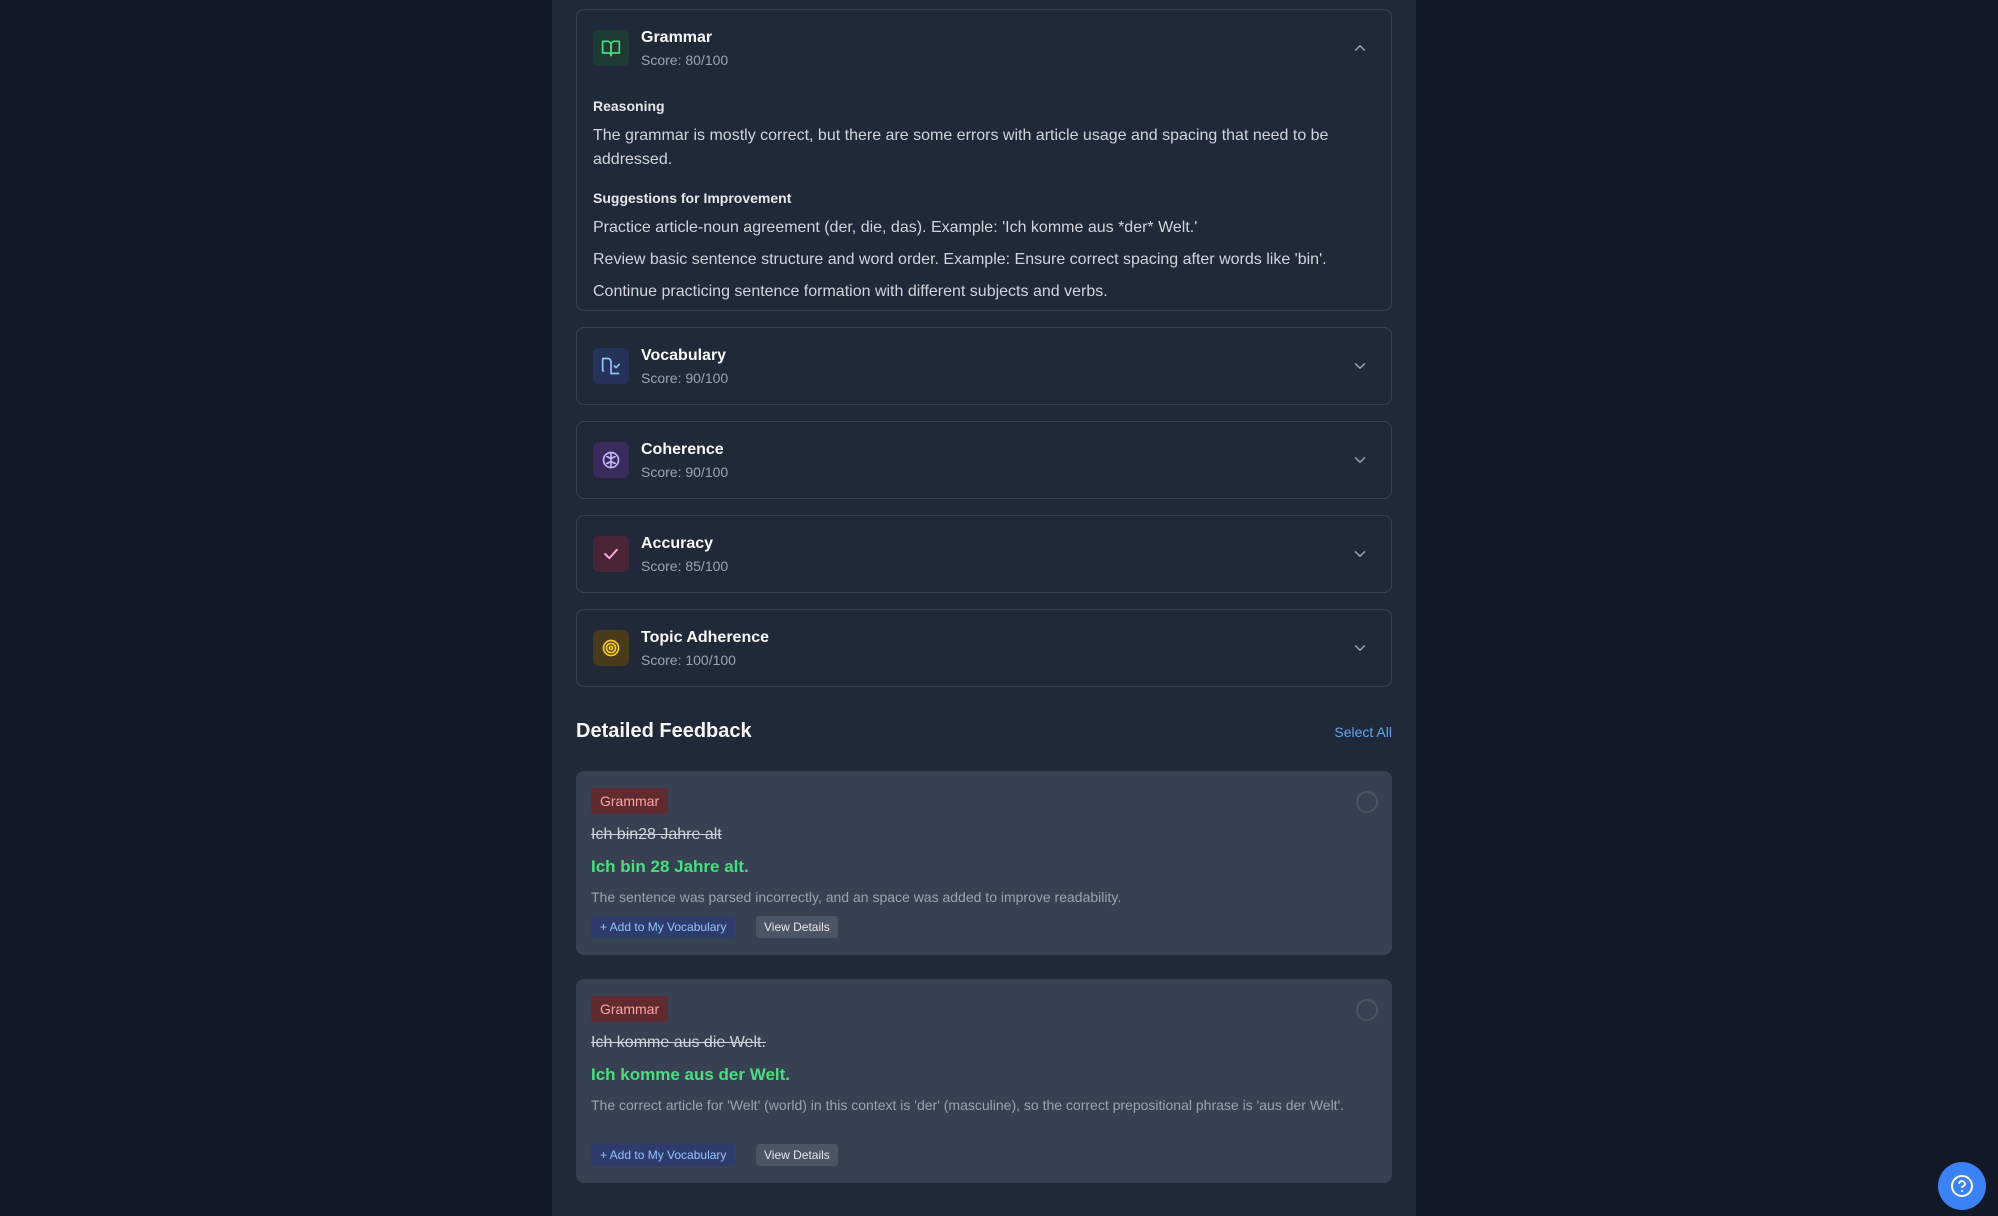 This screenshot has width=1998, height=1216. Describe the element at coordinates (678, 1042) in the screenshot. I see `original-text: Ich komme aus die Welt.` at that location.